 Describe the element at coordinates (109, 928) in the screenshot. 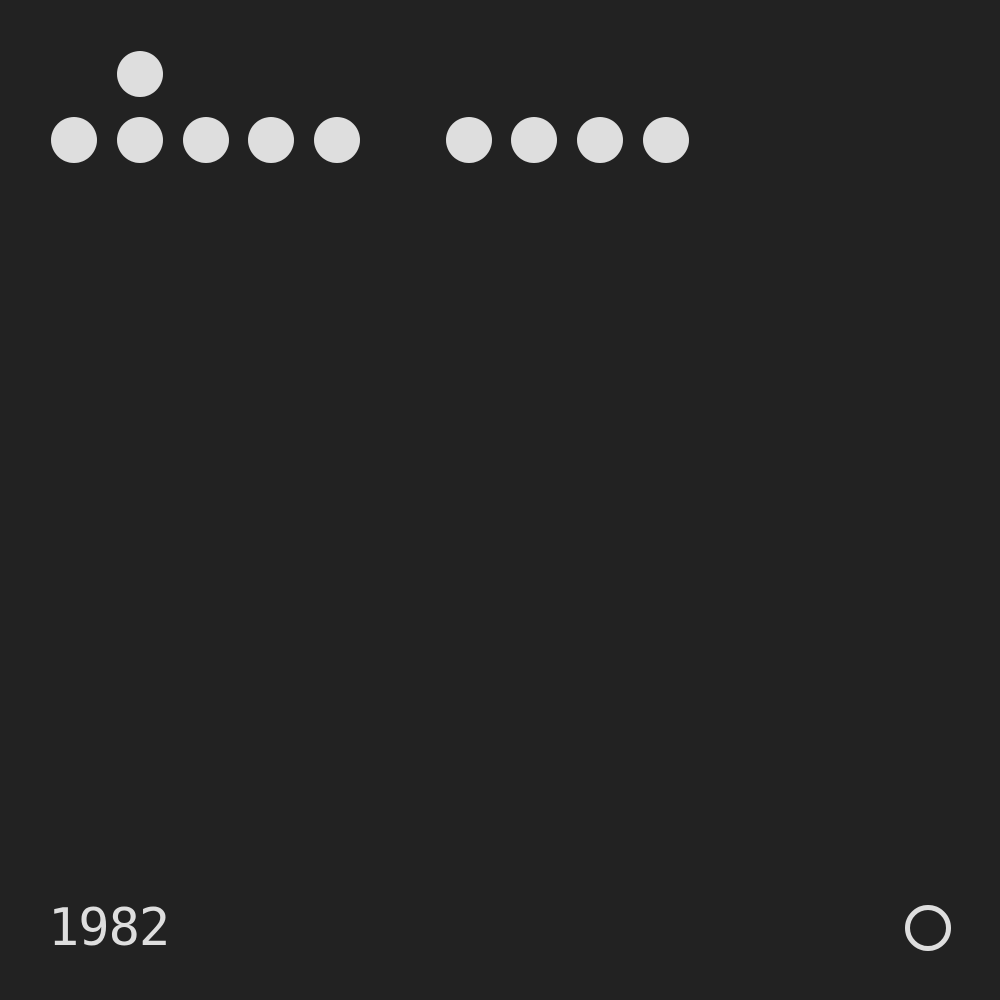

I see `year-label: 1982` at that location.